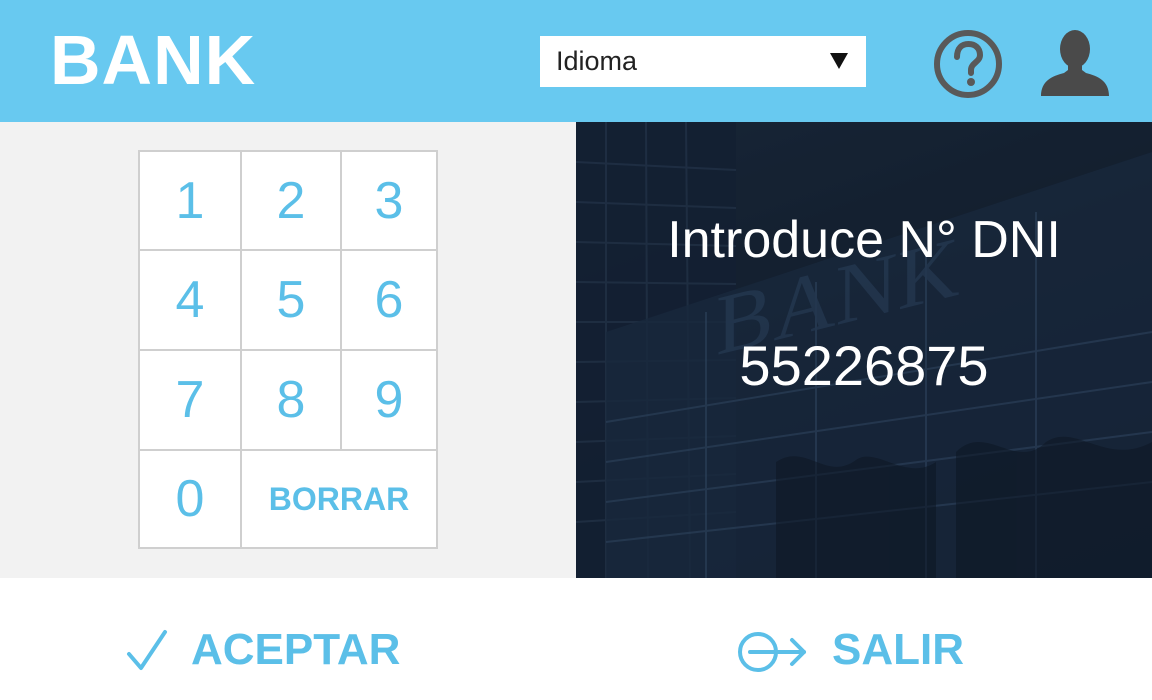  Describe the element at coordinates (703, 61) in the screenshot. I see `language-select: Idioma` at that location.